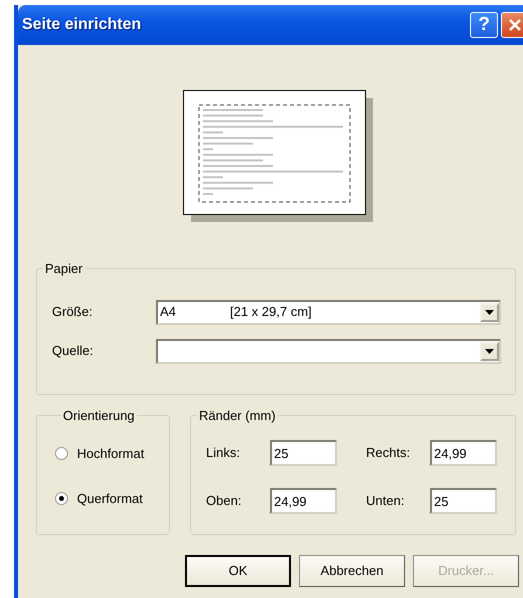  I want to click on radio-label: Hochformat, so click(110, 454).